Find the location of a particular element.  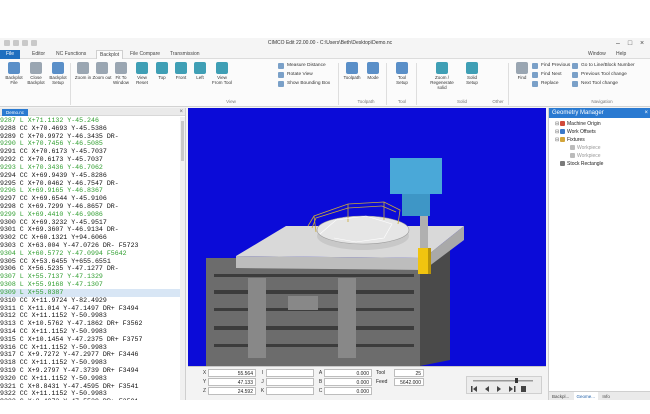

view-from-tool-button: View From Tool is located at coordinates (222, 82).